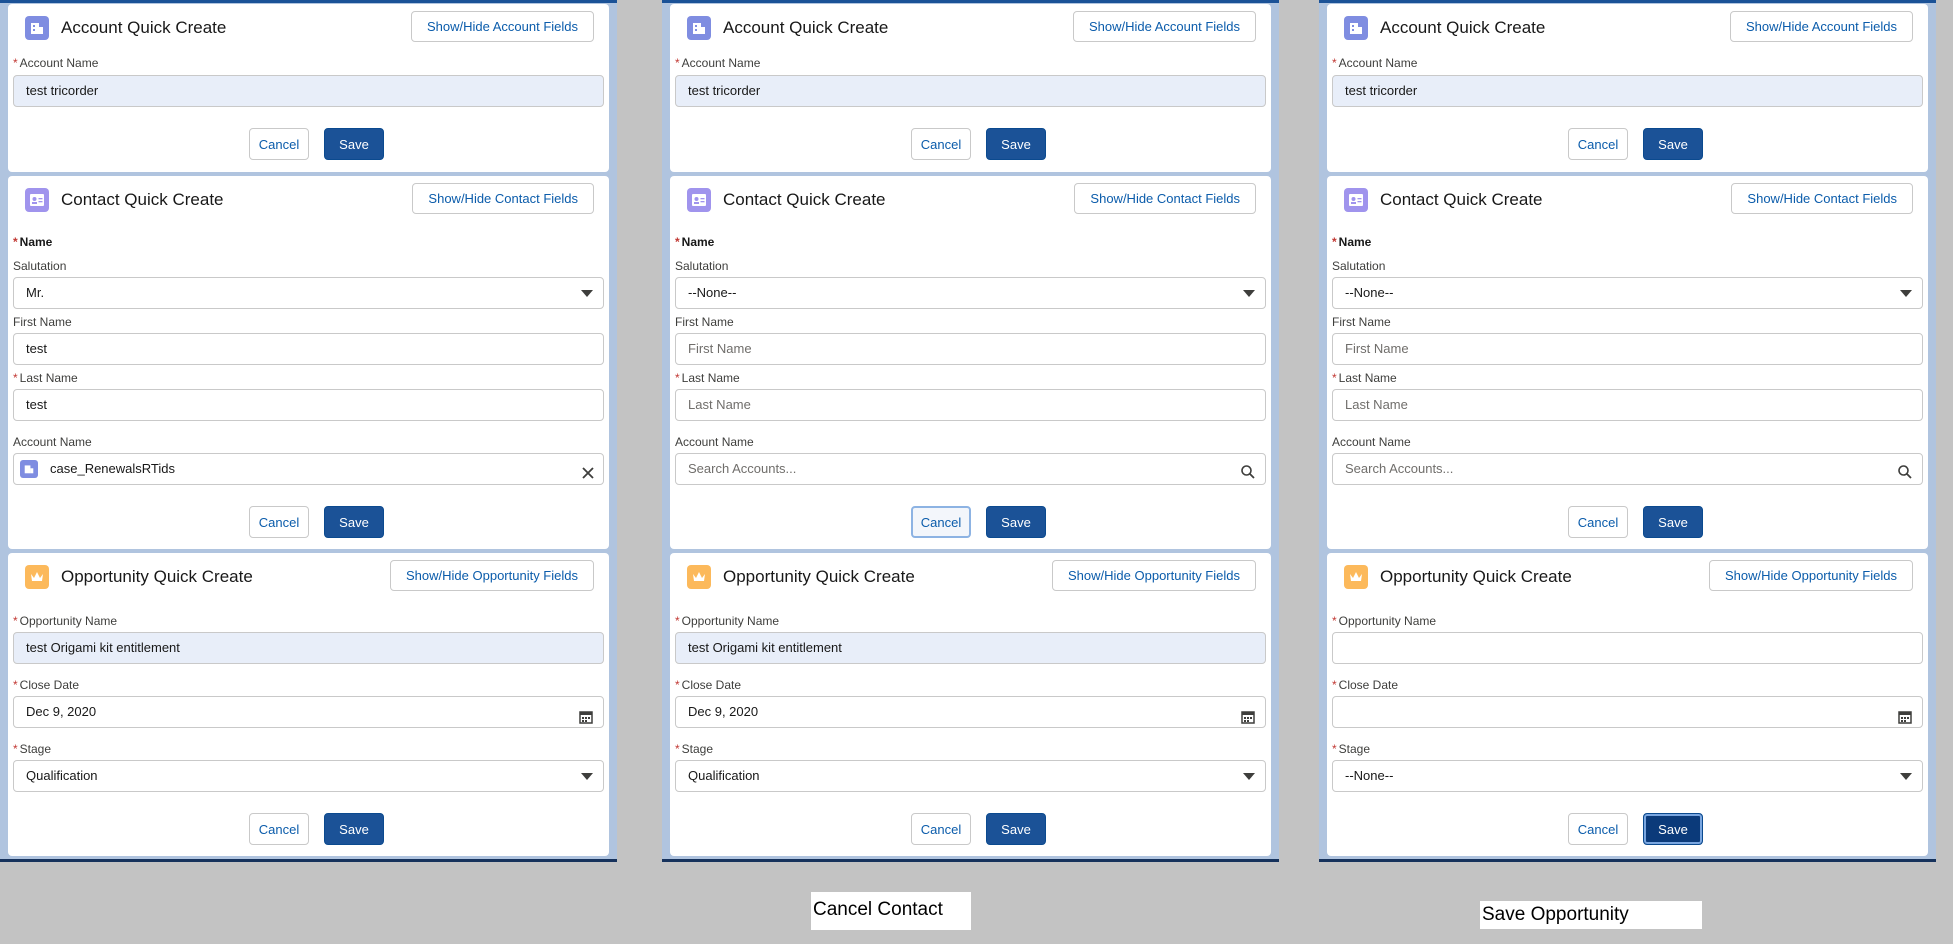 Image resolution: width=1953 pixels, height=944 pixels. I want to click on account-lookup-value: case_RenewalsRTids, so click(113, 468).